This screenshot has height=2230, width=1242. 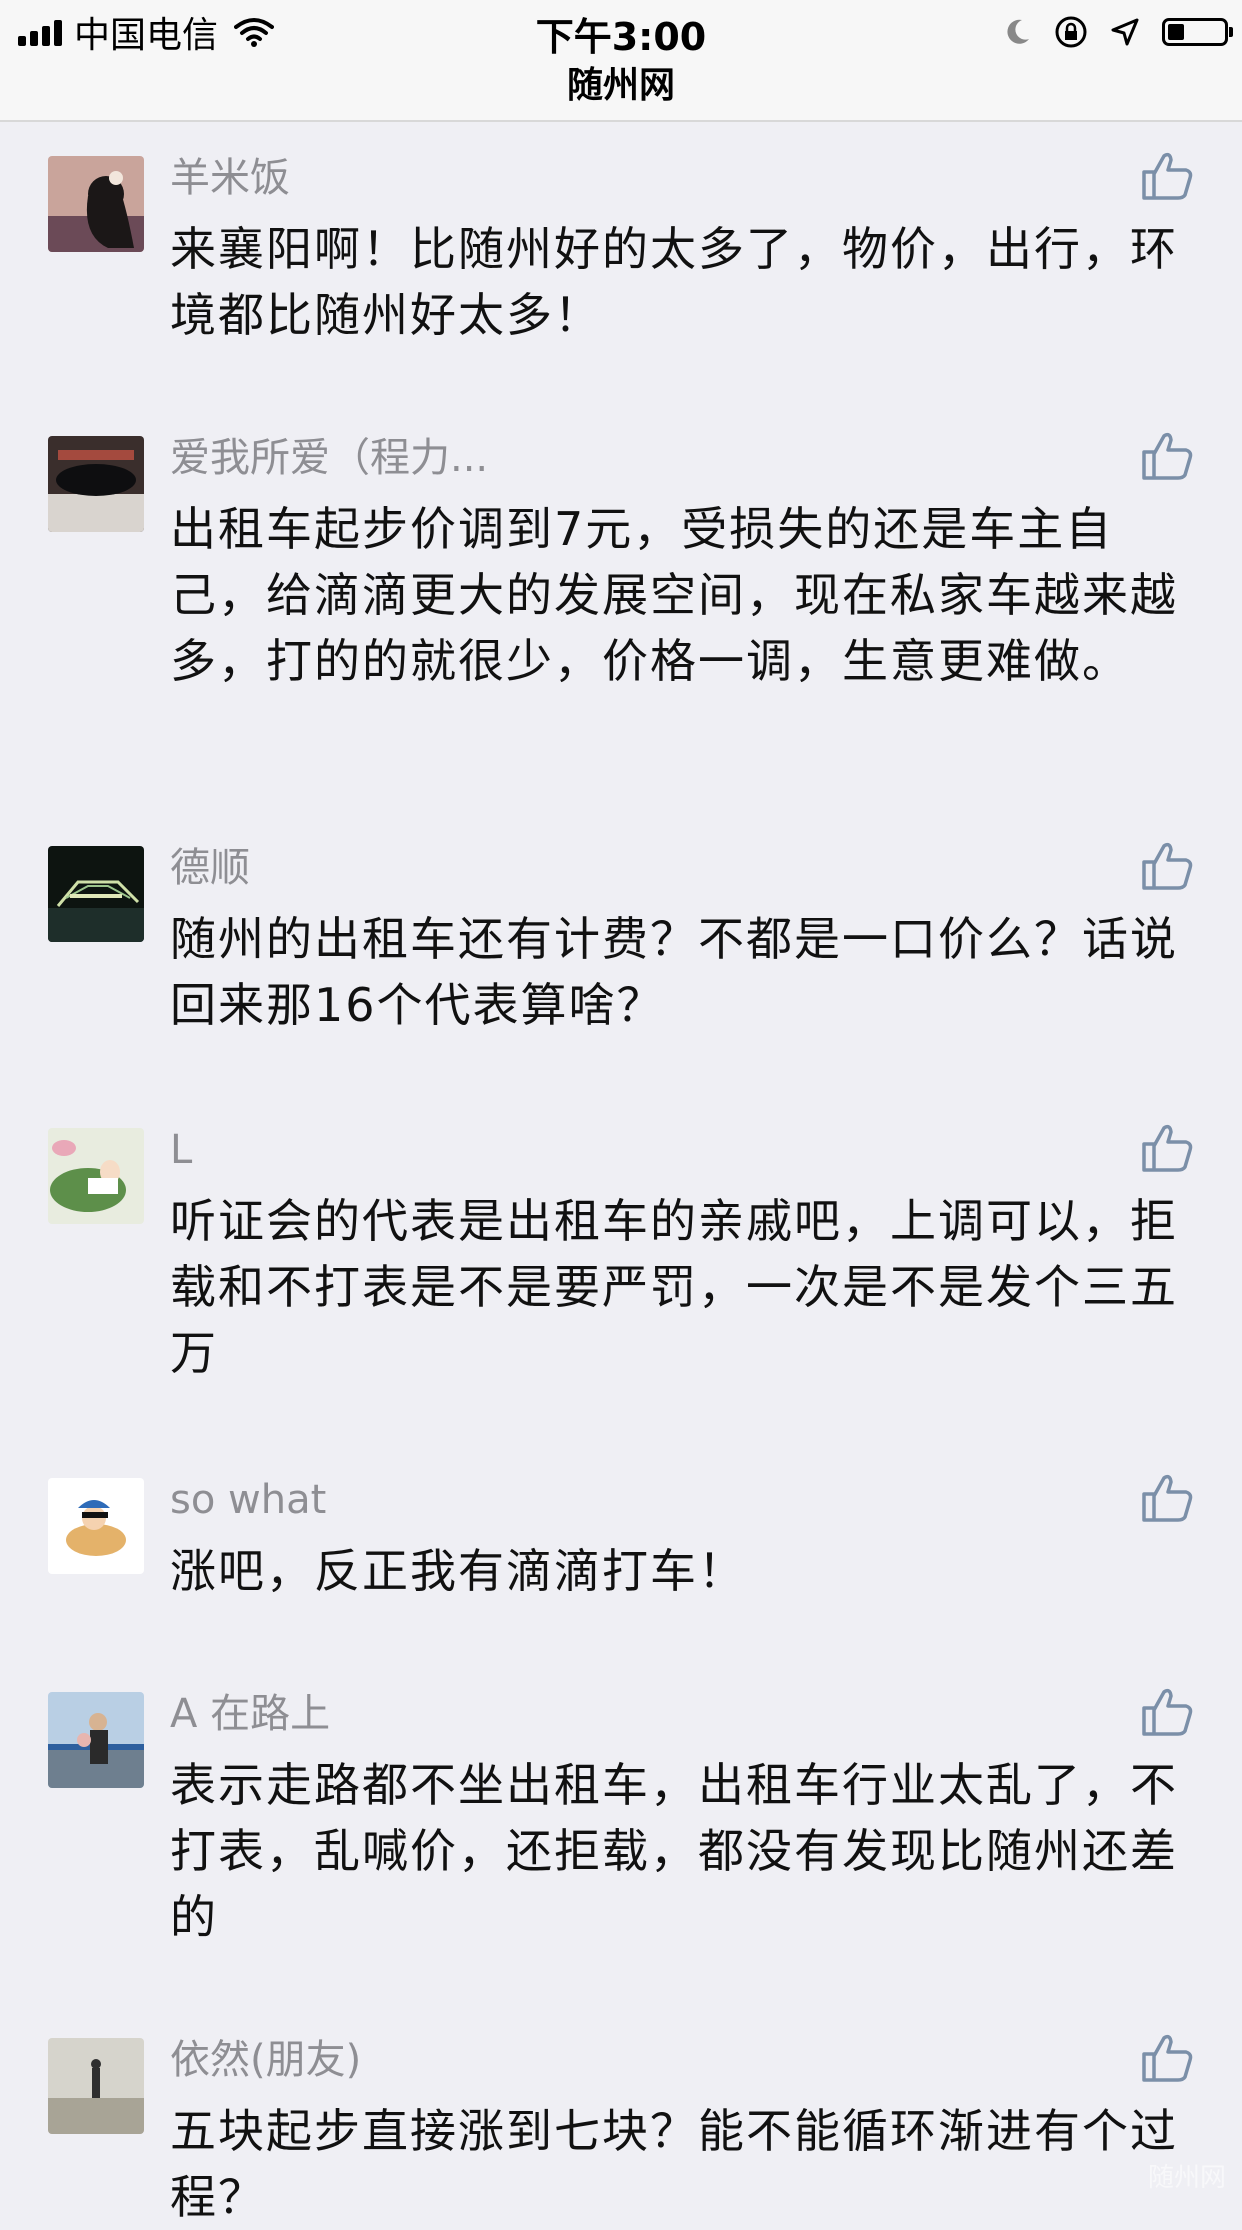 I want to click on comment-text: 来襄阳啊！比随州好的太多了，物价，出行，环境都比随州好太多！, so click(x=674, y=282).